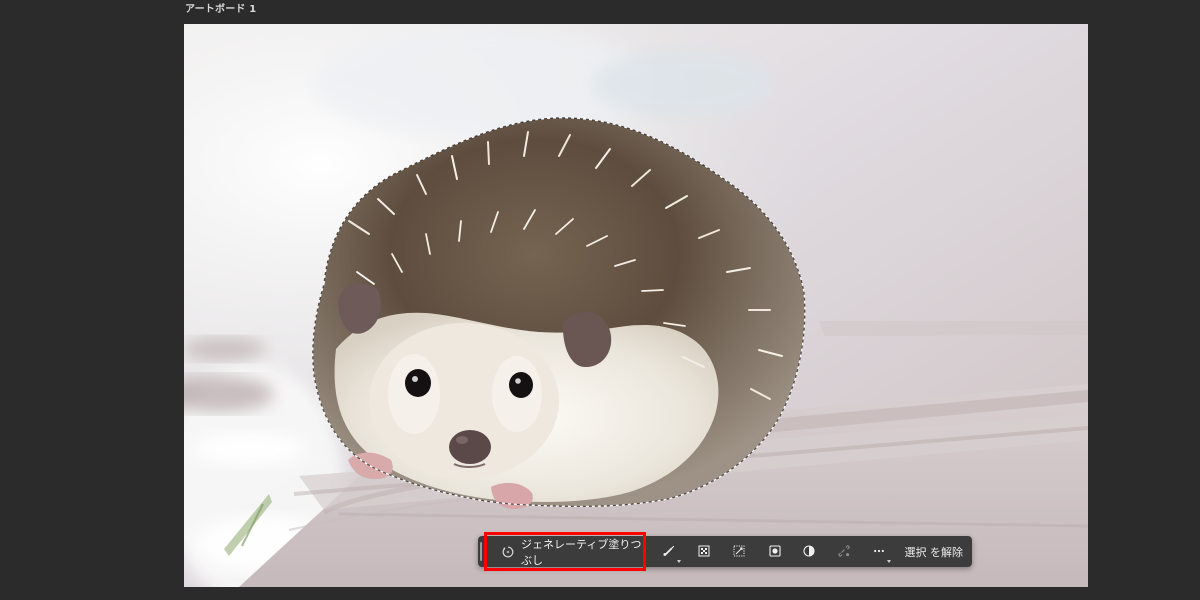 The height and width of the screenshot is (600, 1200). What do you see at coordinates (581, 552) in the screenshot?
I see `generative-fill-label: ジェネレーティブ塗りつぶし` at bounding box center [581, 552].